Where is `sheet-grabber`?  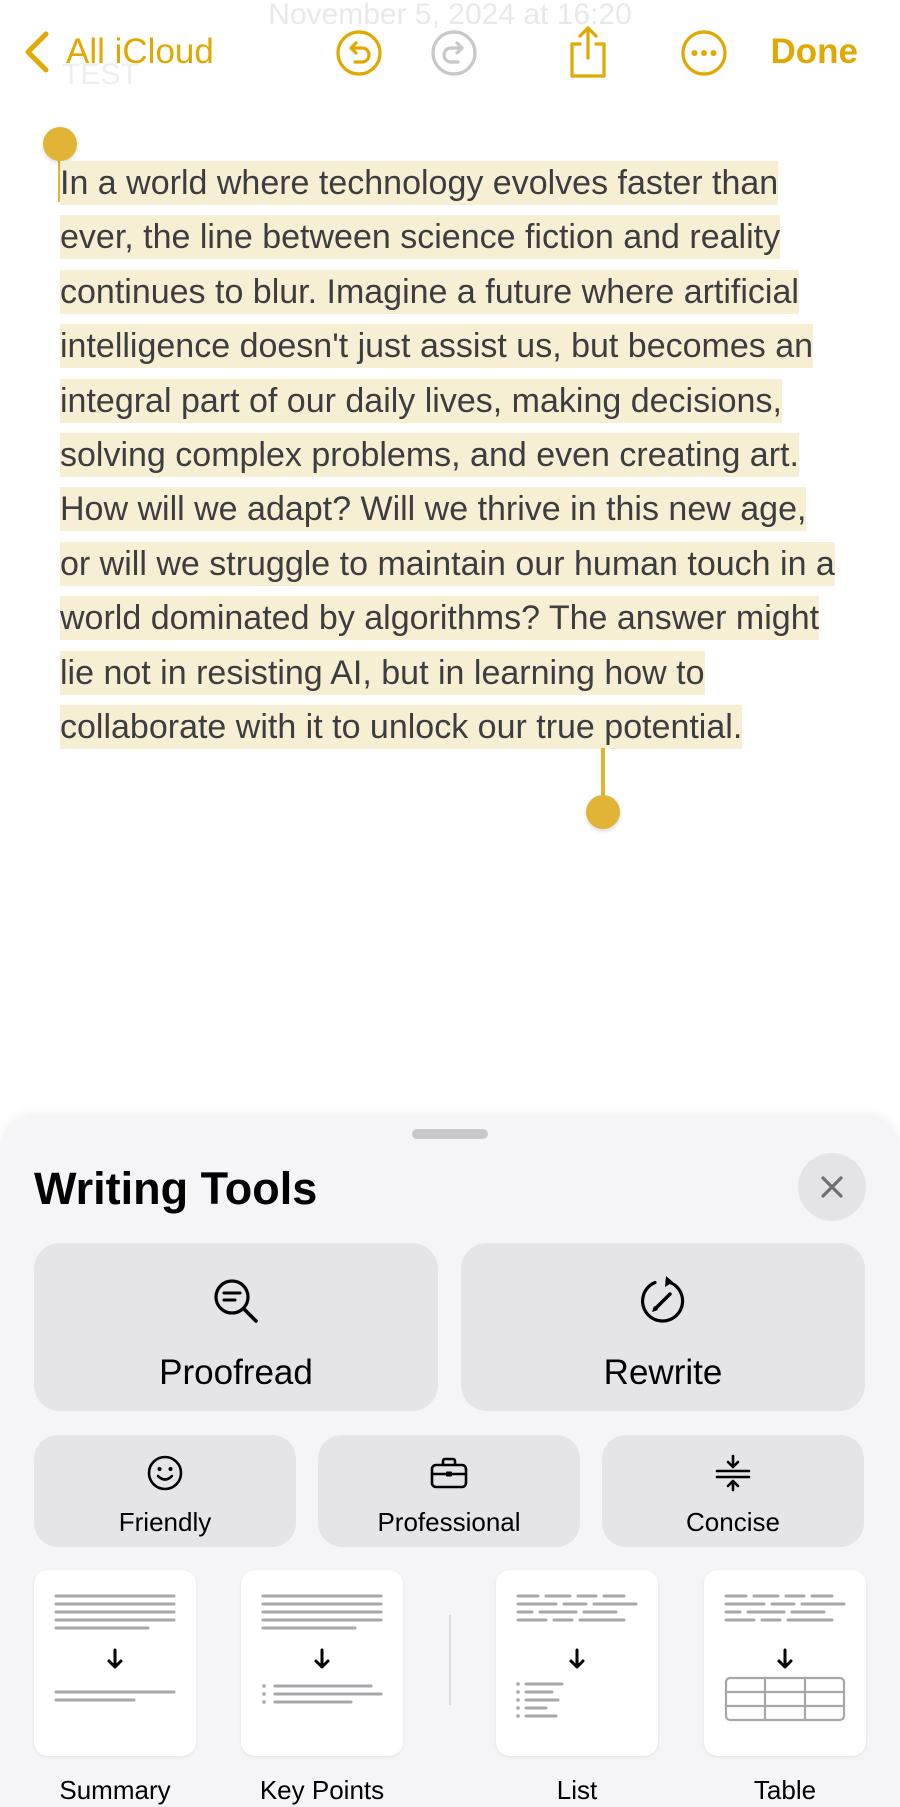 sheet-grabber is located at coordinates (450, 1134).